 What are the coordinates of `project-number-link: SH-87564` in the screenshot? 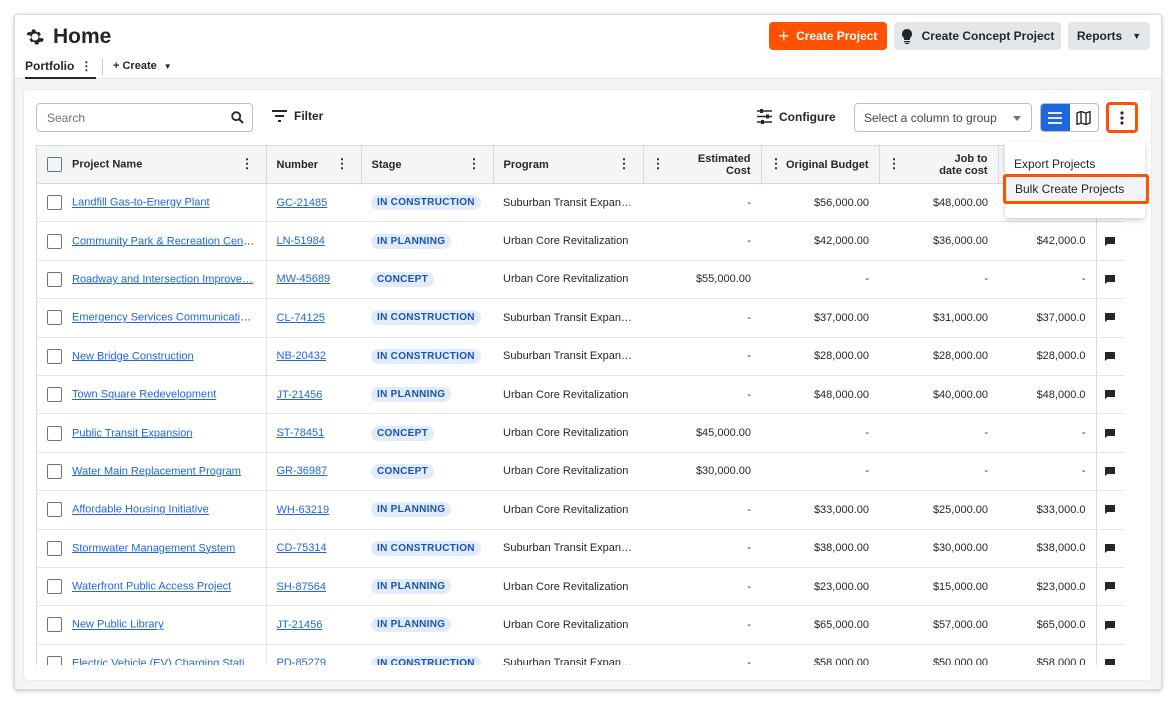 It's located at (302, 587).